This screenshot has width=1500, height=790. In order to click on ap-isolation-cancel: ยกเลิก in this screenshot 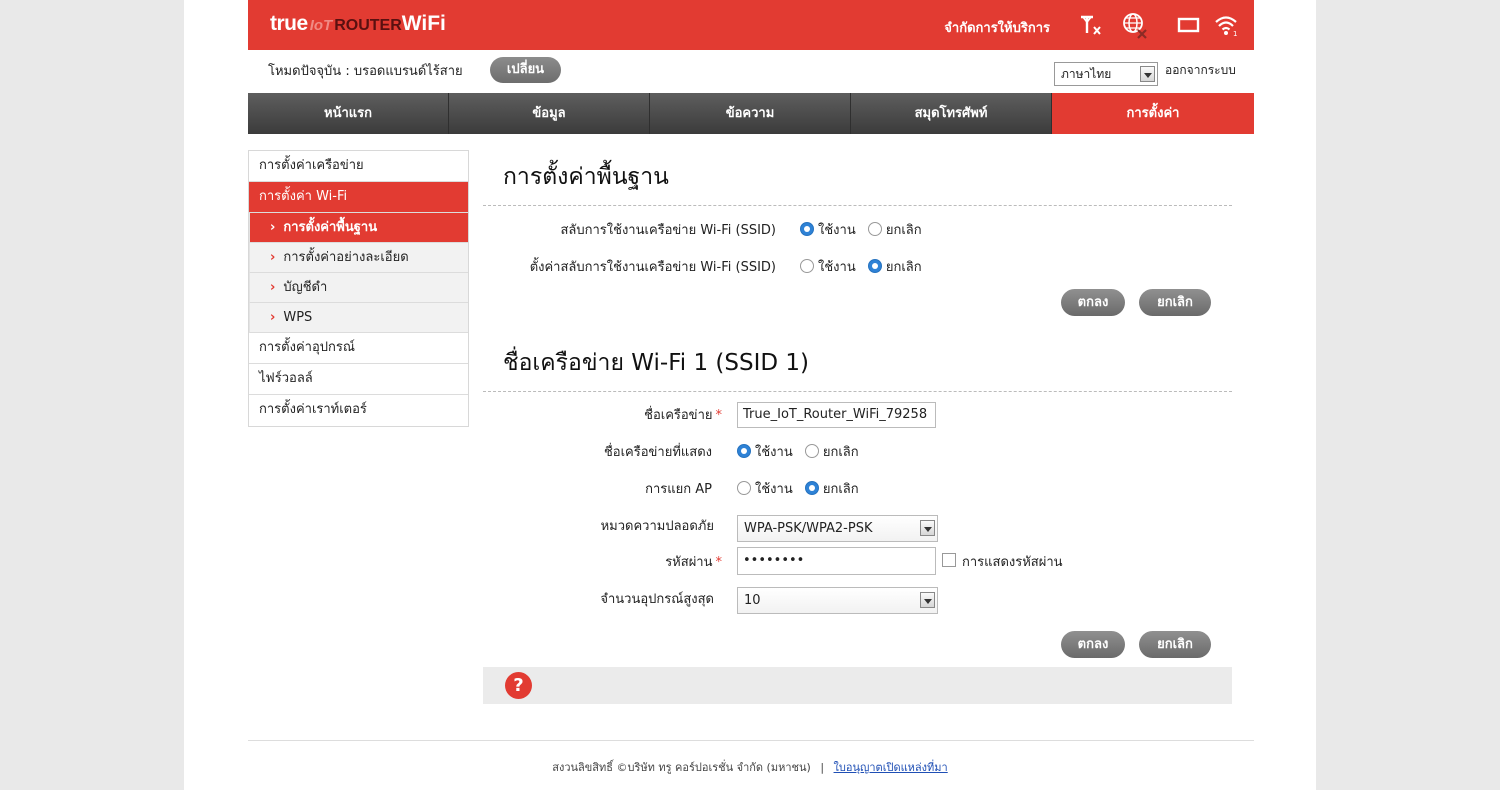, I will do `click(831, 488)`.